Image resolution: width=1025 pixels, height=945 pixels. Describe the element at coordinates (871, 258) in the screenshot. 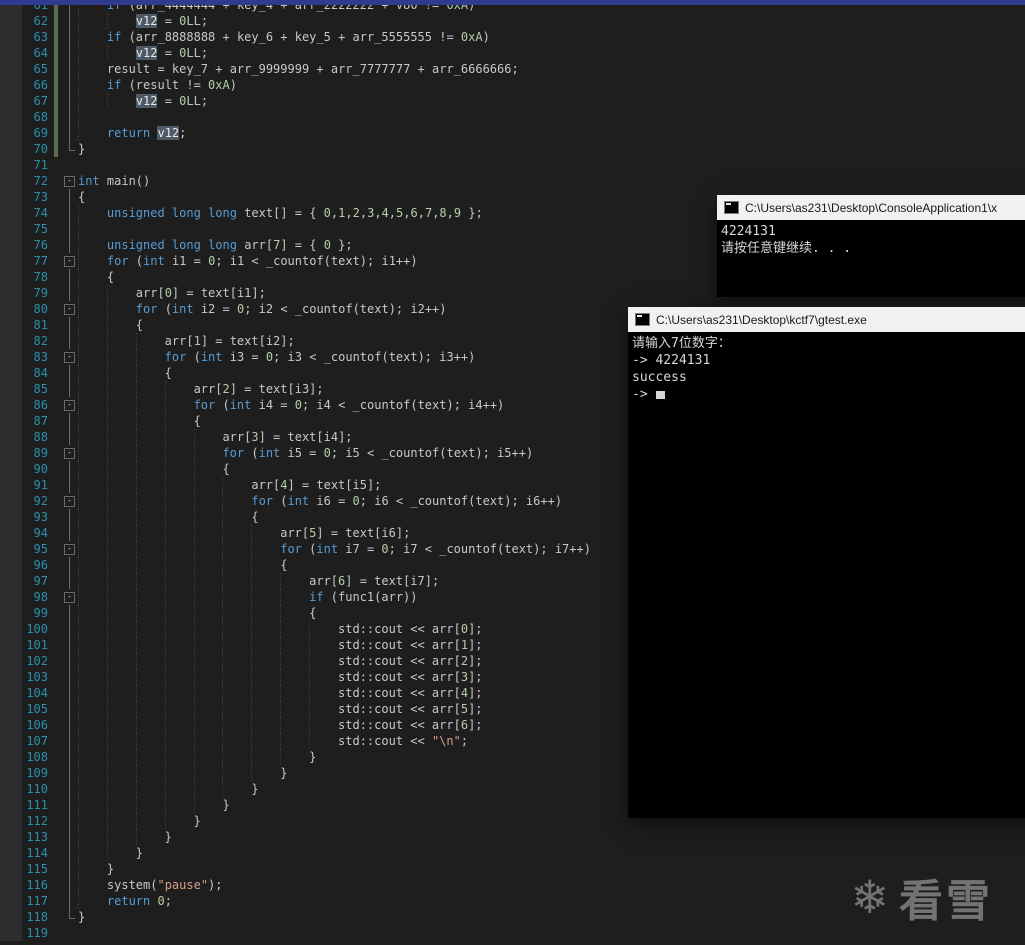

I see `console-body: 4224131 请按任意键继续. . .` at that location.